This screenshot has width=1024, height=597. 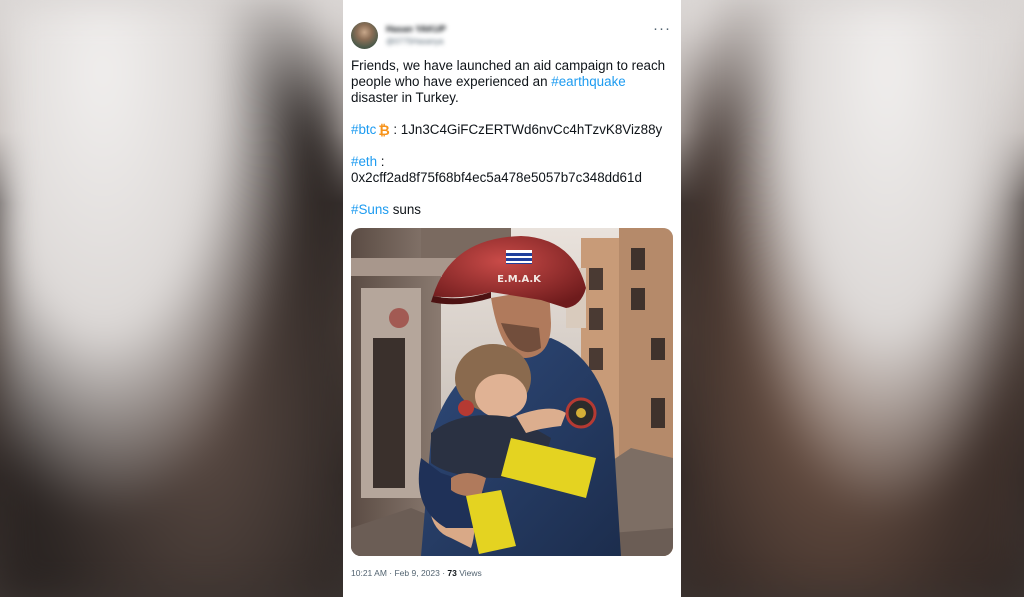 I want to click on views-count: 73, so click(x=452, y=573).